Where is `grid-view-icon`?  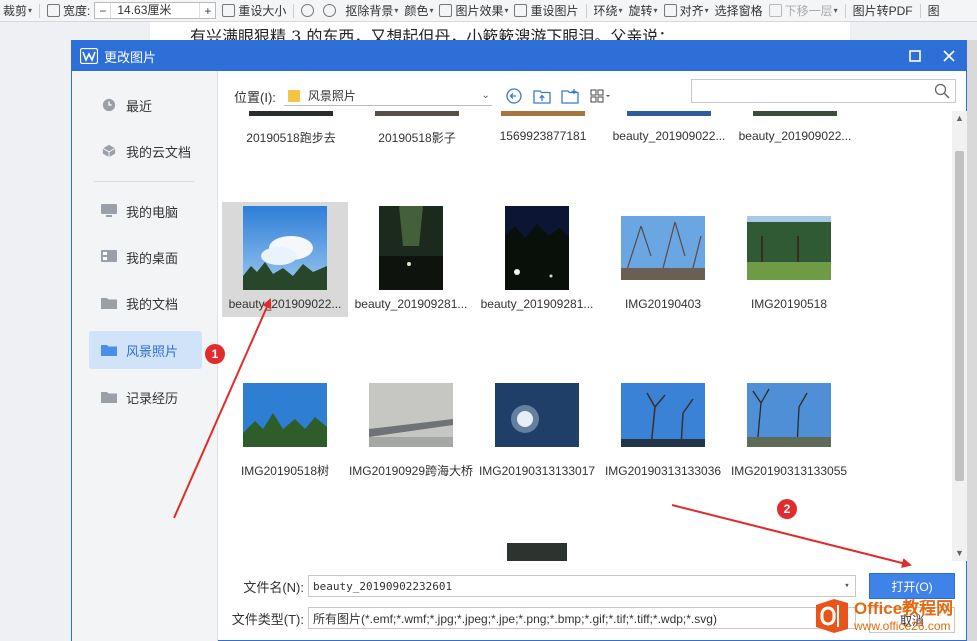
grid-view-icon is located at coordinates (600, 96).